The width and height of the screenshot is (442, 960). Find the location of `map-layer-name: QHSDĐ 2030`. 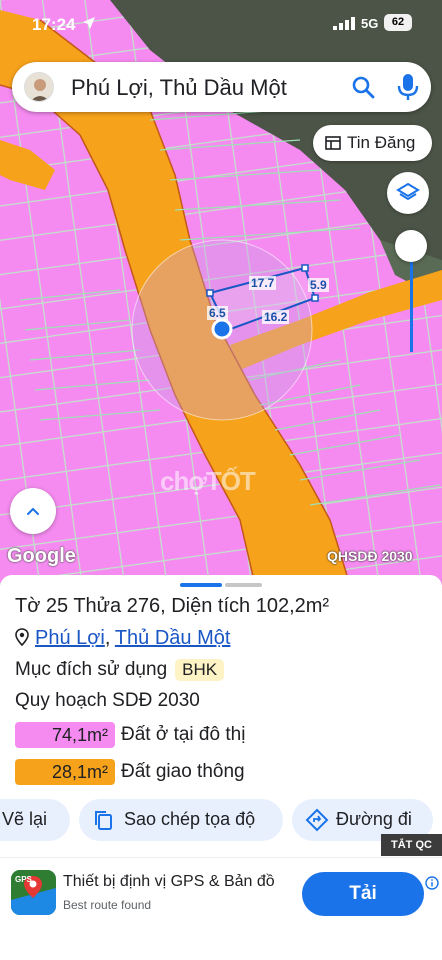

map-layer-name: QHSDĐ 2030 is located at coordinates (370, 556).